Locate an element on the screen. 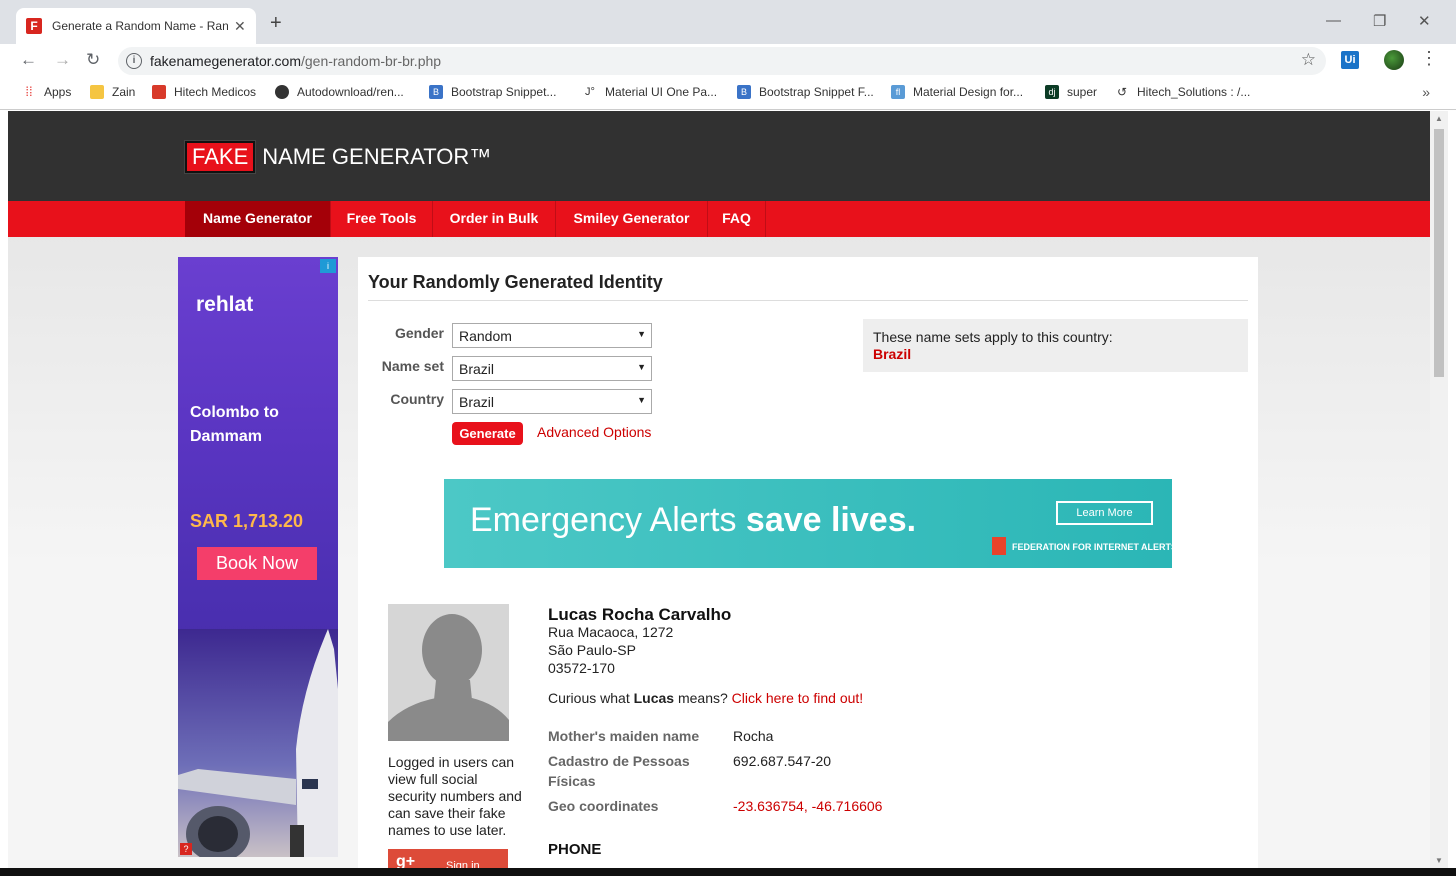 The height and width of the screenshot is (876, 1456). reload-icon: ↻ is located at coordinates (93, 60).